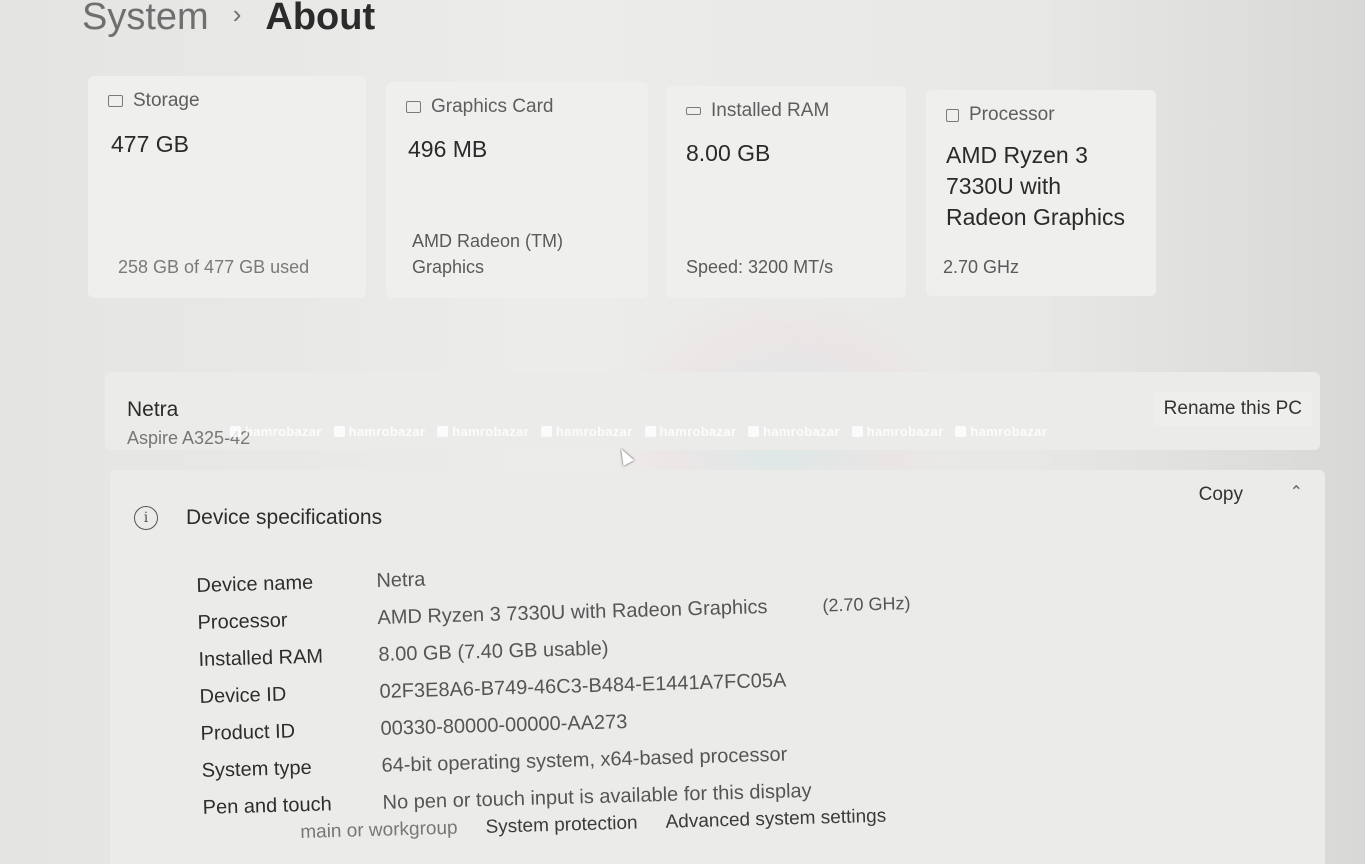 The width and height of the screenshot is (1365, 864). I want to click on ram-value: 8.00 GB, so click(728, 153).